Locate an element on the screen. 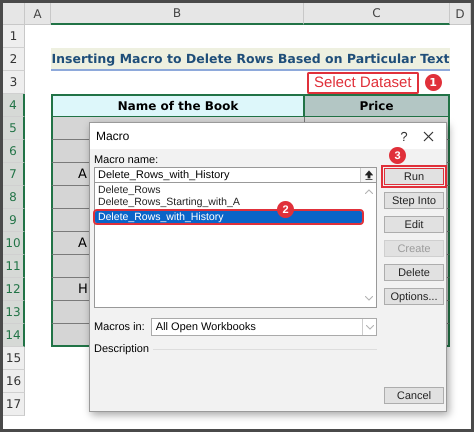 The width and height of the screenshot is (474, 432). row-header: 16 is located at coordinates (14, 381).